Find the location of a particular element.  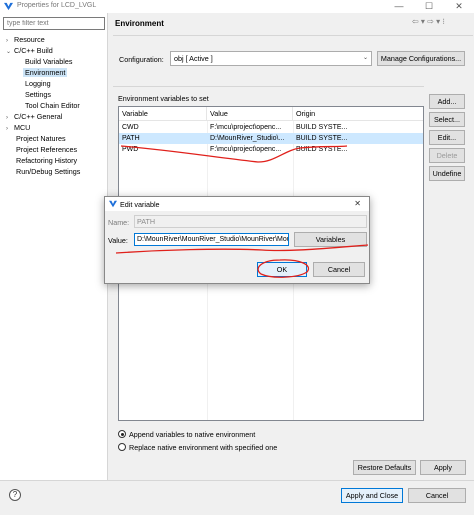

append-radio: Append variables to native environment is located at coordinates (186, 434).